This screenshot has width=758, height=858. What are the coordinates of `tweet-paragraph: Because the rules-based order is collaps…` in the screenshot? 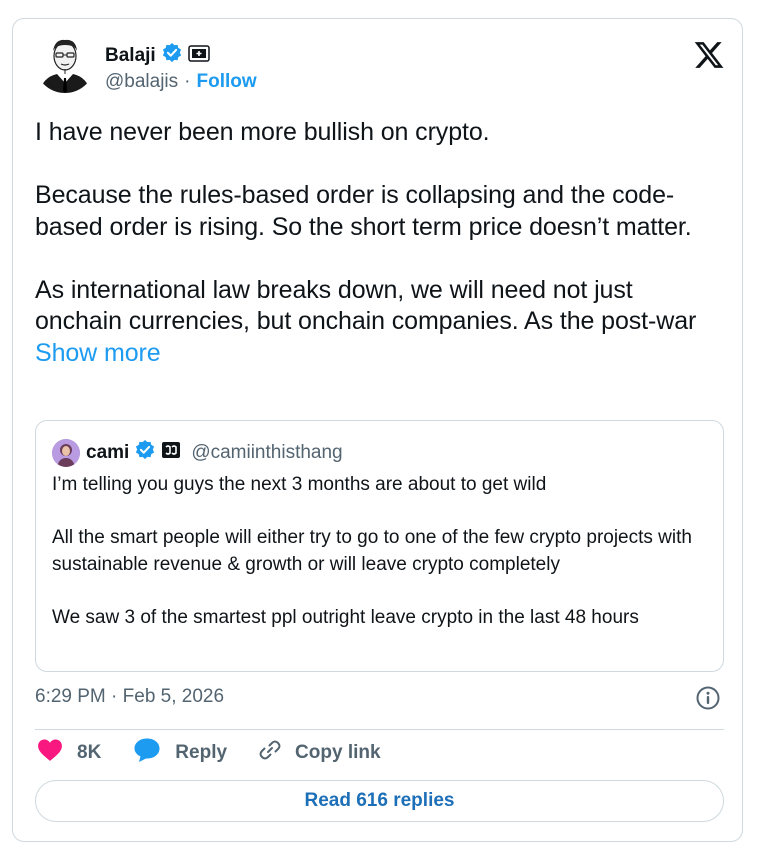 It's located at (363, 211).